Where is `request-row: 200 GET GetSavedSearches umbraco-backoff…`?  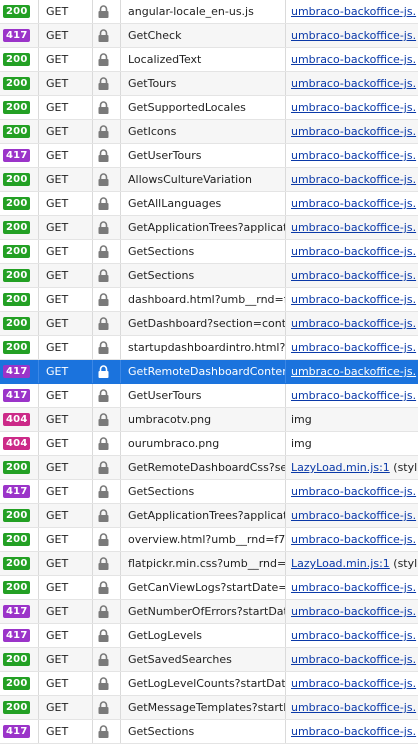
request-row: 200 GET GetSavedSearches umbraco-backoff… is located at coordinates (209, 660).